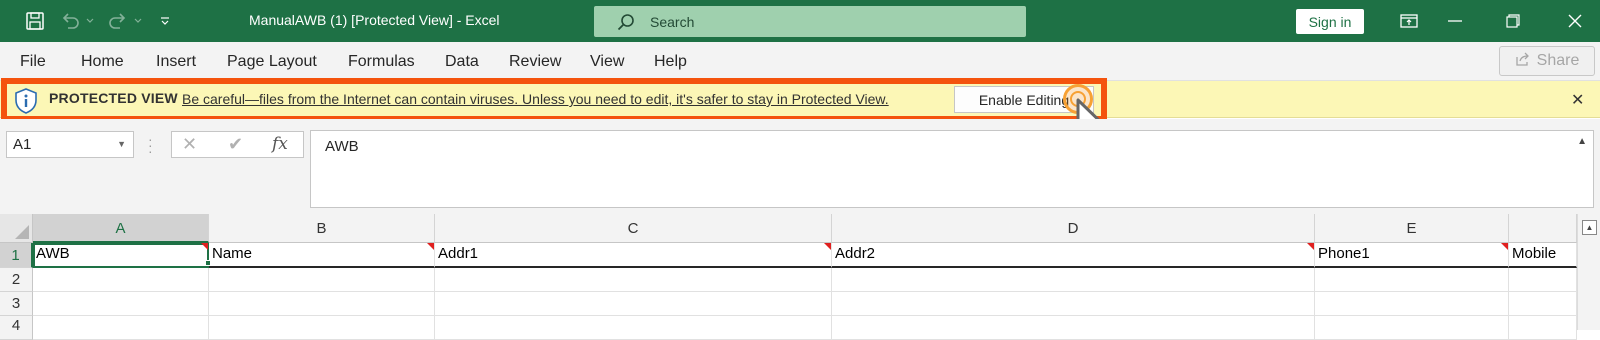 The height and width of the screenshot is (340, 1600). What do you see at coordinates (35, 21) in the screenshot?
I see `save-icon` at bounding box center [35, 21].